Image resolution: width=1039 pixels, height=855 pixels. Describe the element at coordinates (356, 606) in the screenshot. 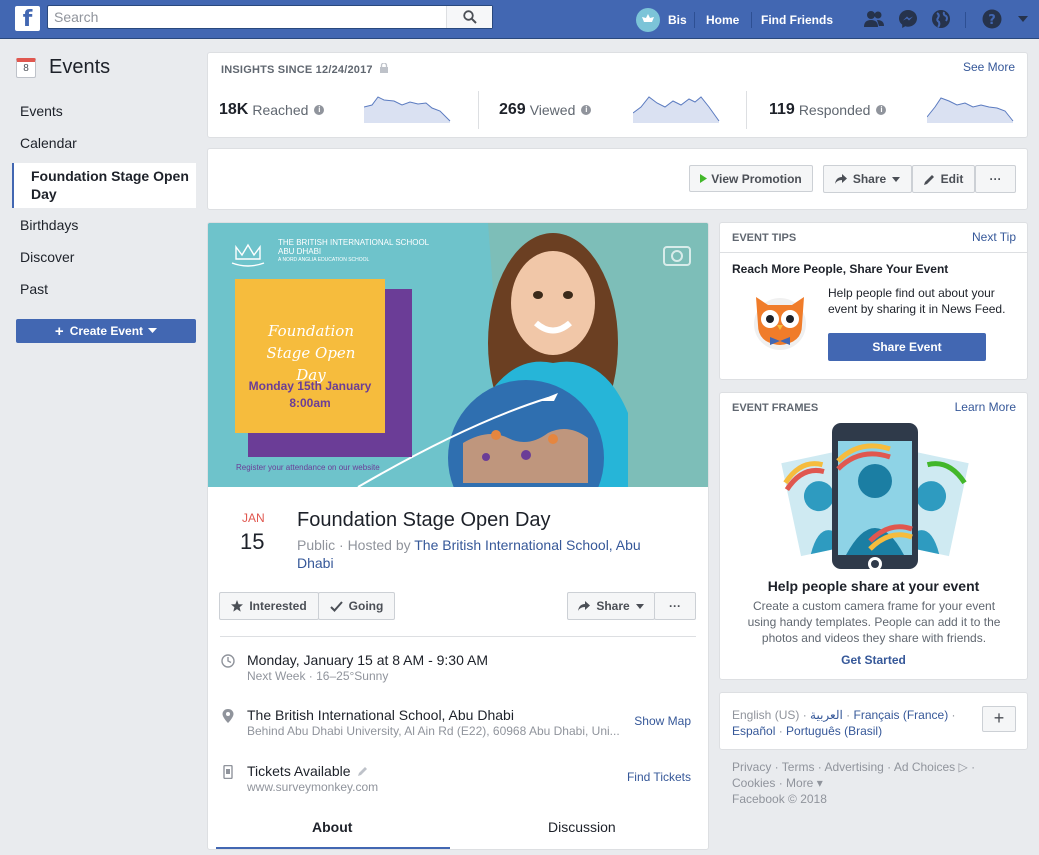

I see `going-button: Going` at that location.